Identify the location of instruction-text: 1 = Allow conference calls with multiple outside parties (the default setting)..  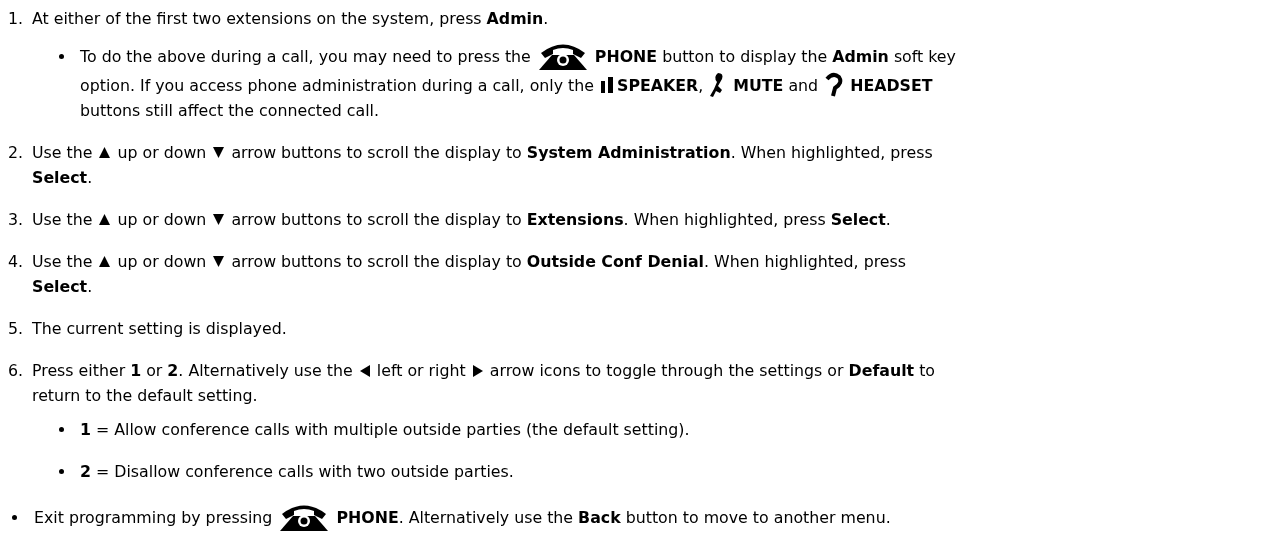
(385, 430).